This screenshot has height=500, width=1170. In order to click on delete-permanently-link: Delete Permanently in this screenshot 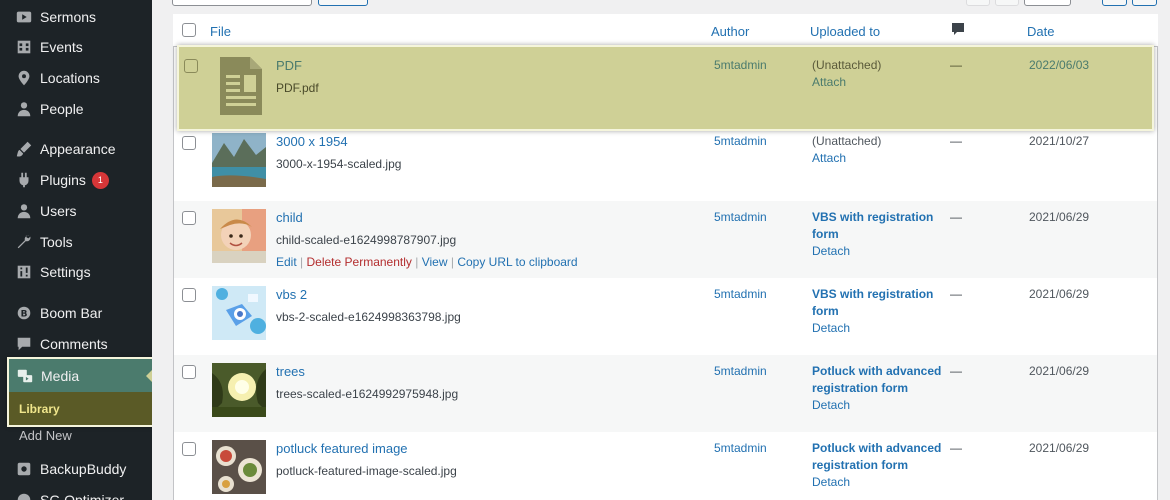, I will do `click(359, 262)`.